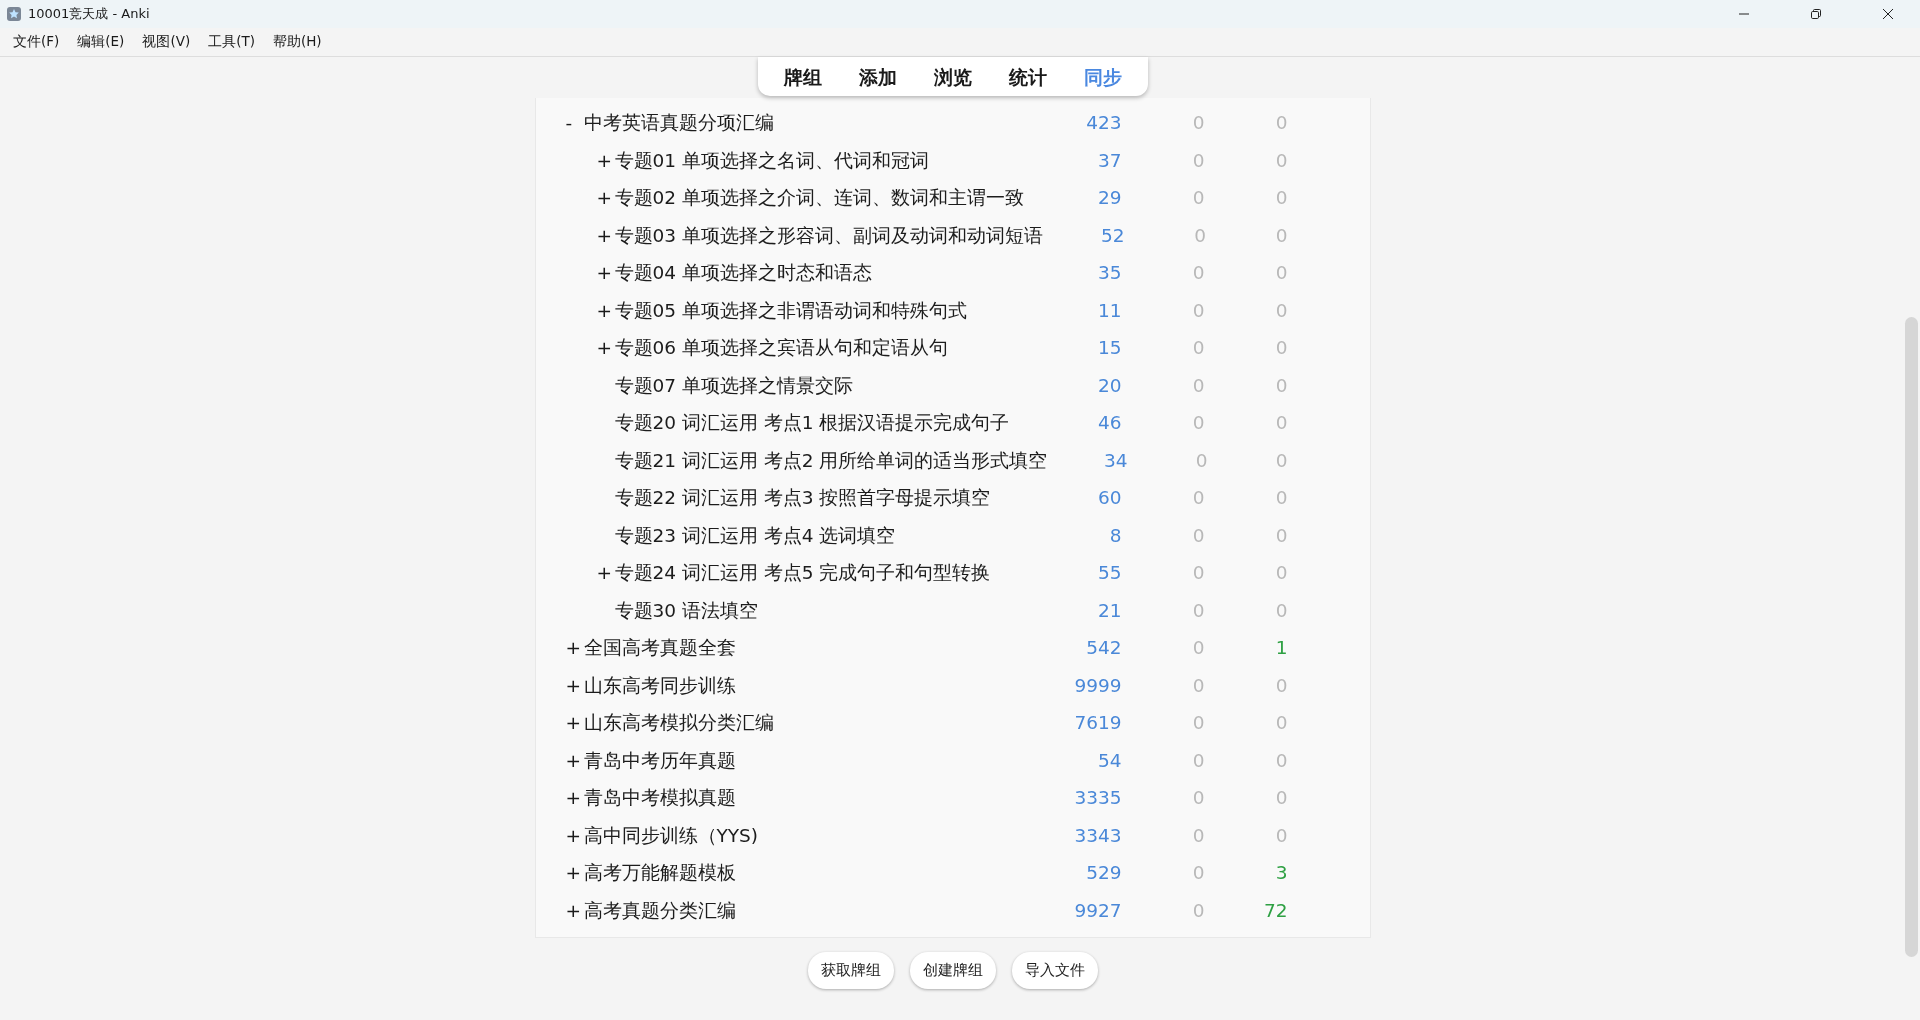 Image resolution: width=1920 pixels, height=1020 pixels. I want to click on card-count: 35, so click(1109, 273).